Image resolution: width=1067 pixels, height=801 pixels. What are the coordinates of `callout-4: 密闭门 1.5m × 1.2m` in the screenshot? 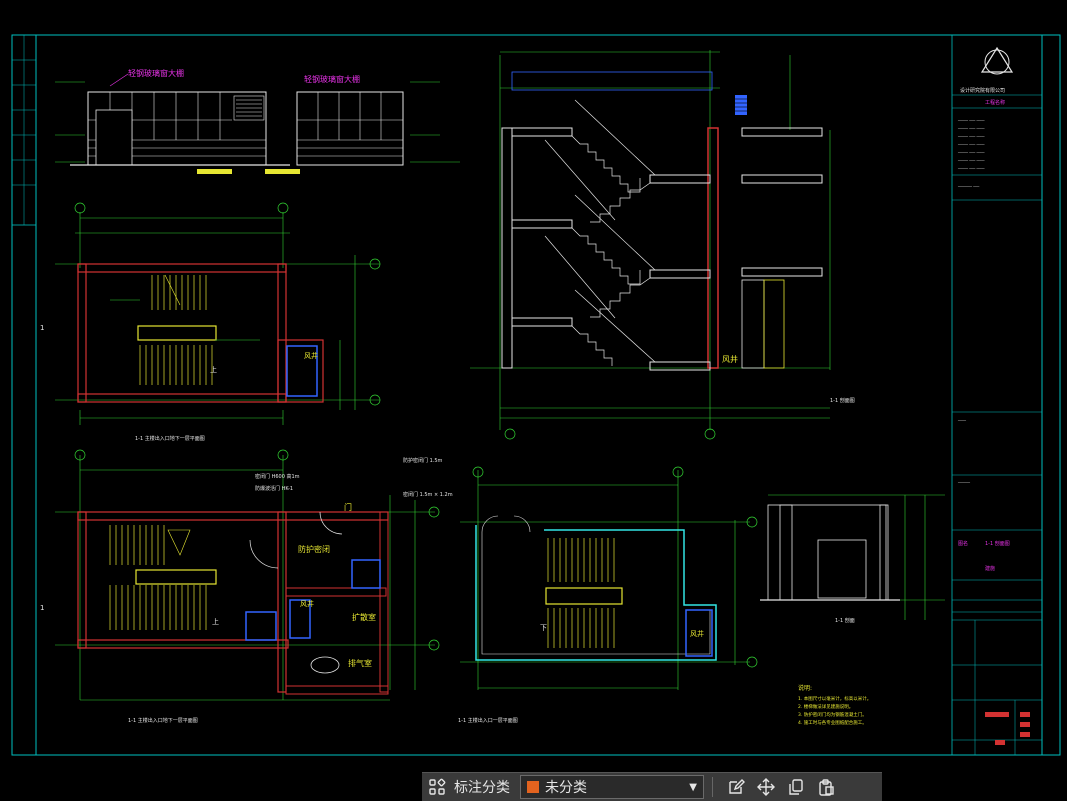 It's located at (428, 494).